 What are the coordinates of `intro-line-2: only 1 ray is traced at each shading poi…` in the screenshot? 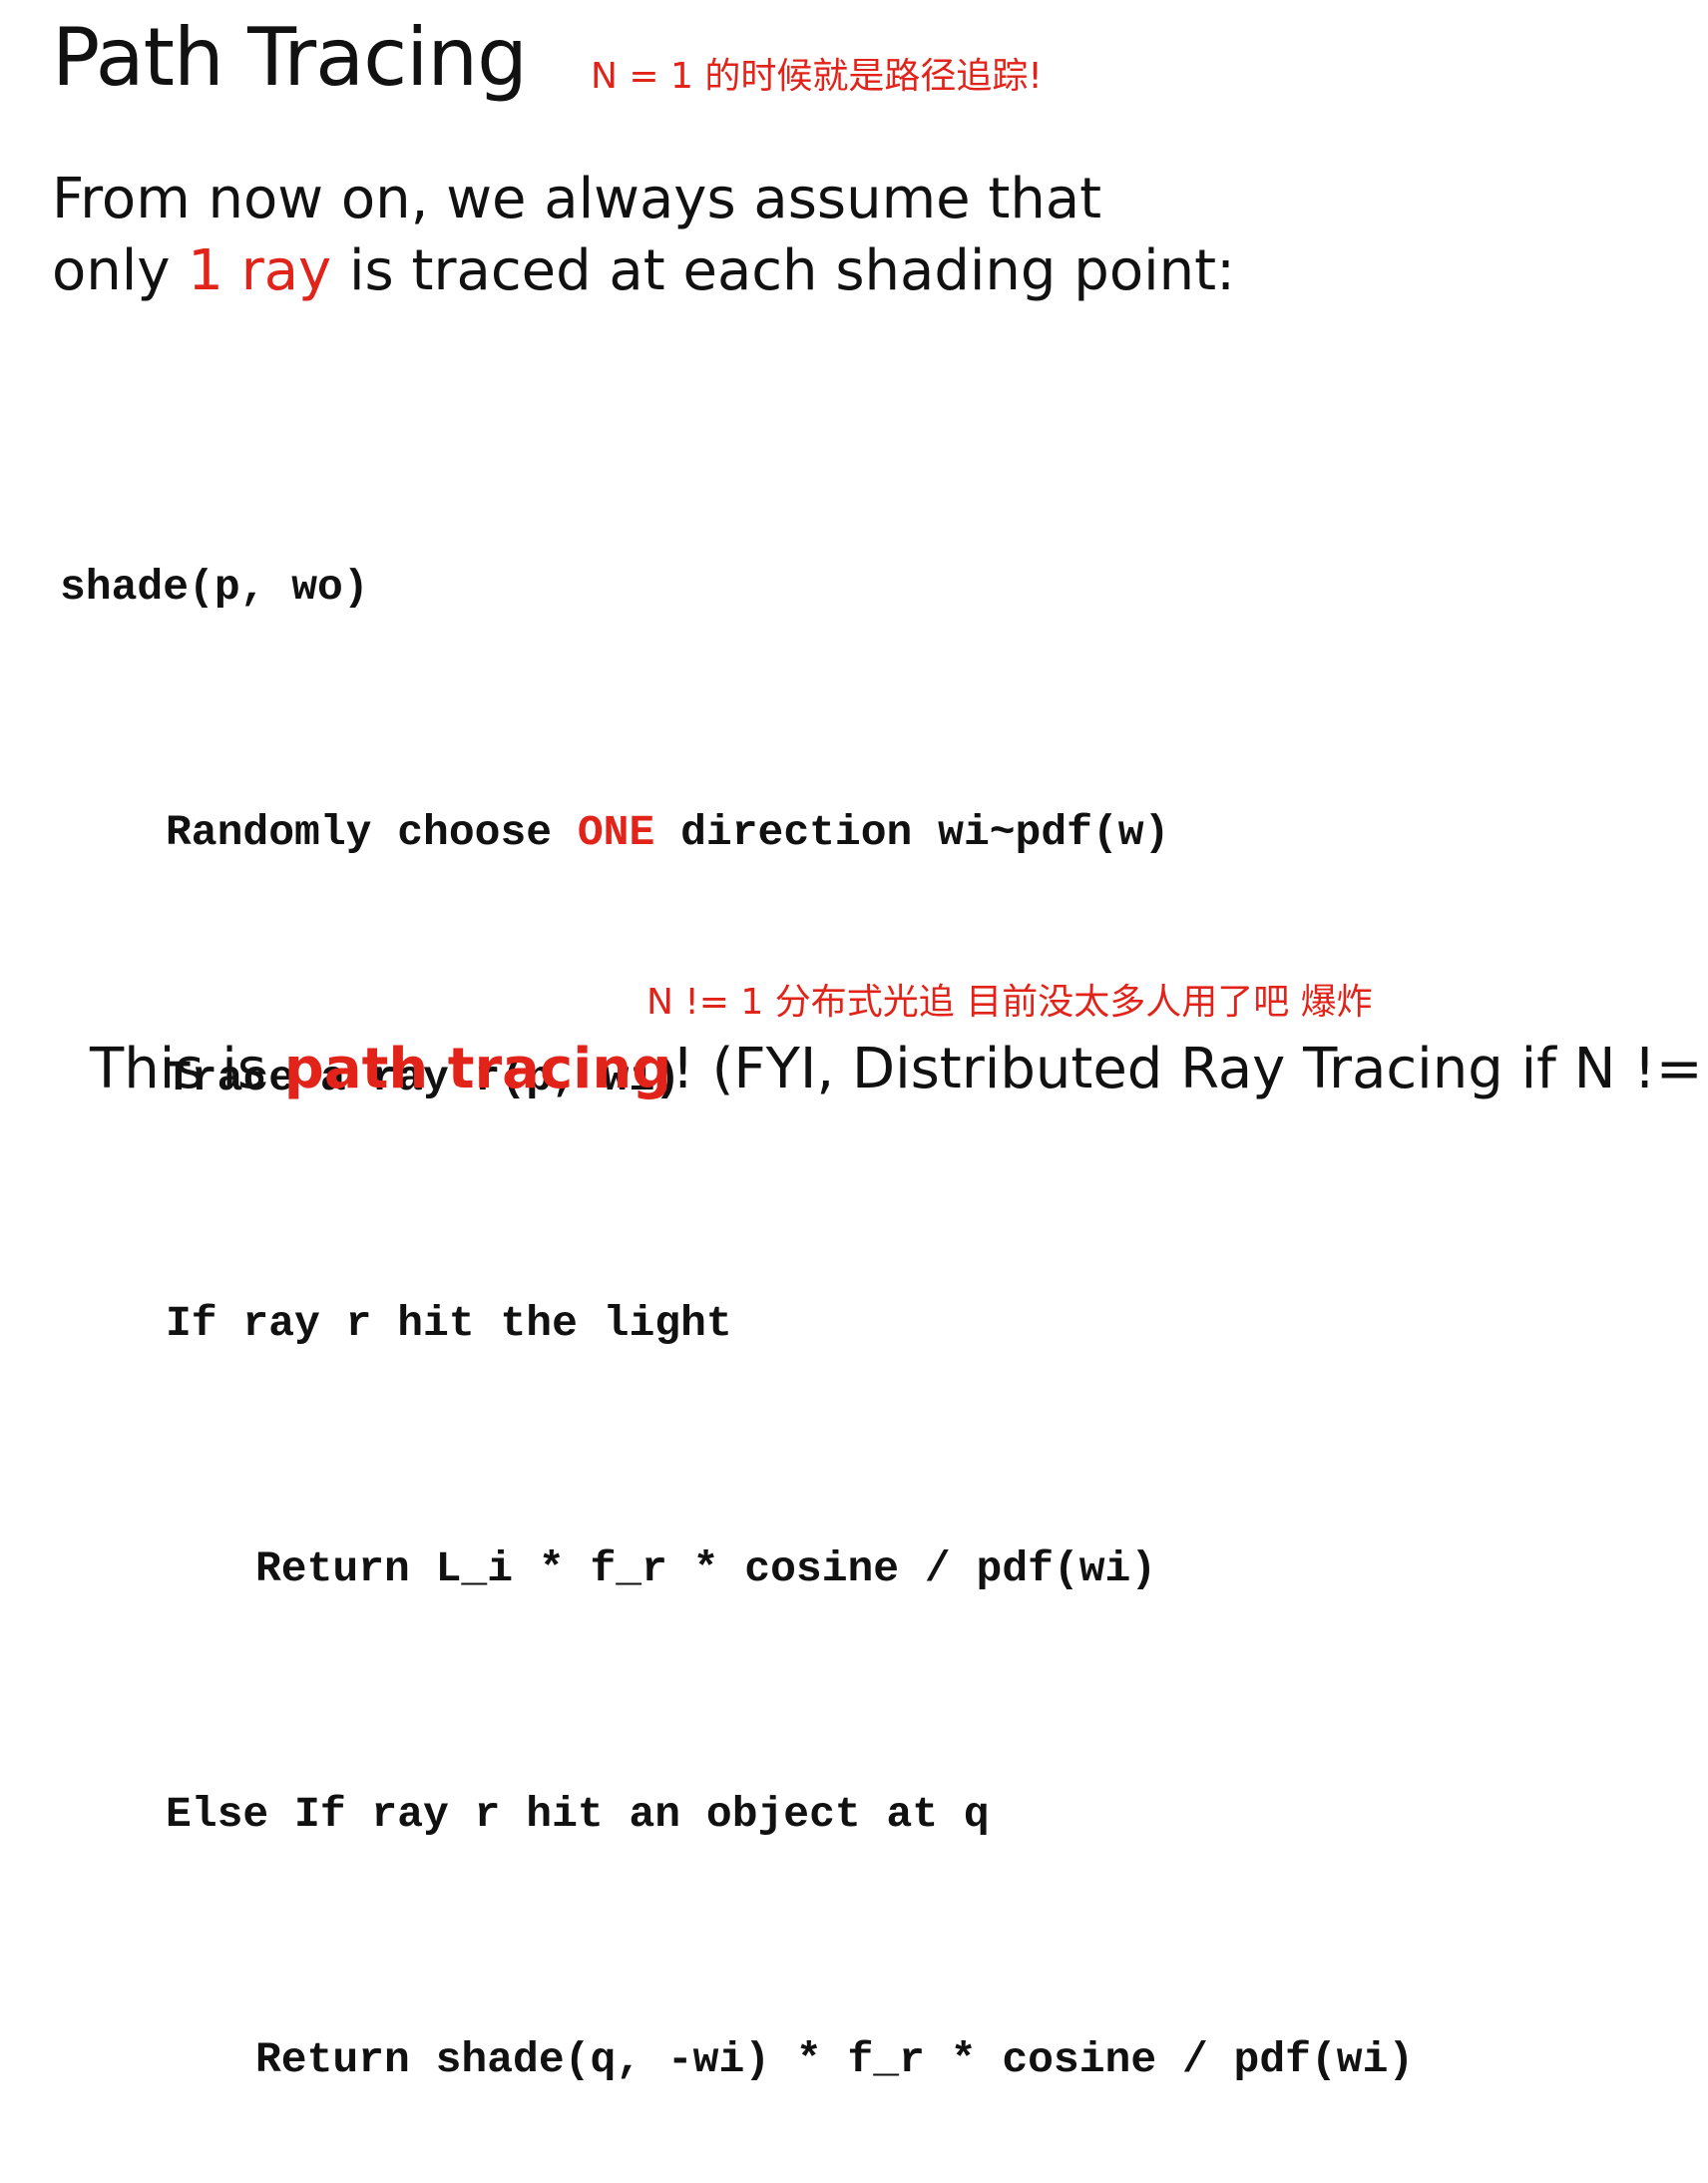 It's located at (643, 271).